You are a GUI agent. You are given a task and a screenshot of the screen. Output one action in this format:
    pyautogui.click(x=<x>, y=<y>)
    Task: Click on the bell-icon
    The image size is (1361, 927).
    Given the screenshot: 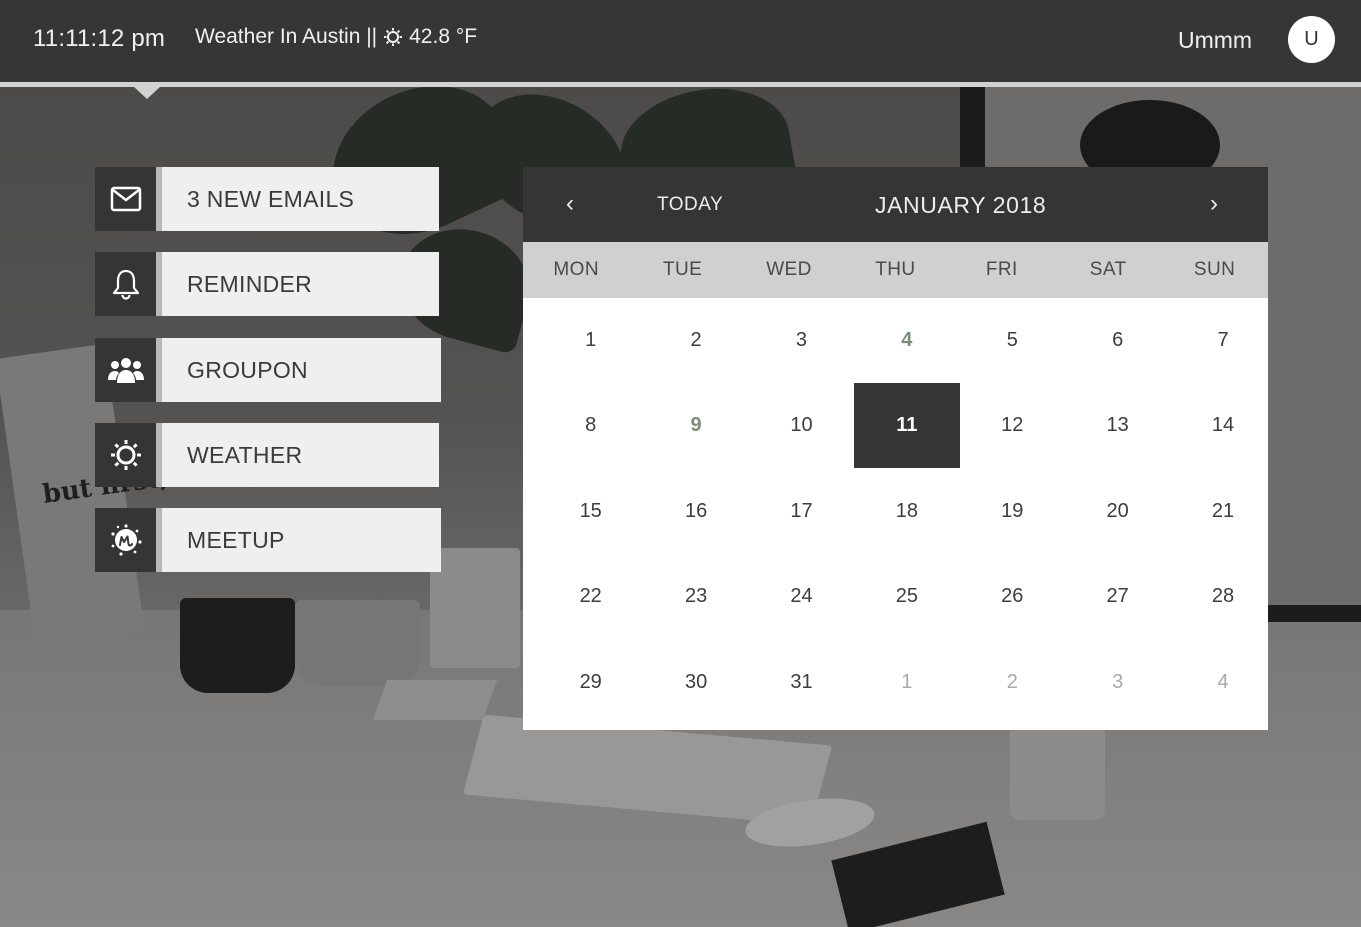 What is the action you would take?
    pyautogui.click(x=125, y=284)
    